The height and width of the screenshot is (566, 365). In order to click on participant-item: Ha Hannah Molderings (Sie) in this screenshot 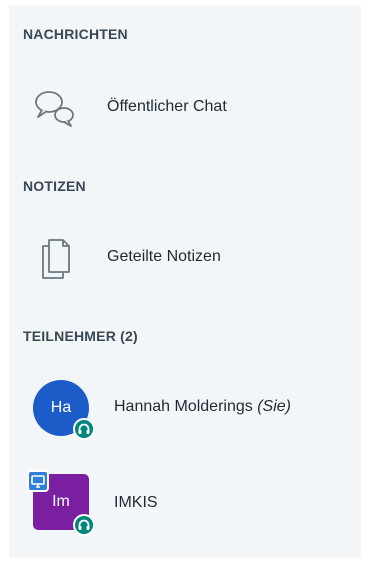, I will do `click(185, 409)`.